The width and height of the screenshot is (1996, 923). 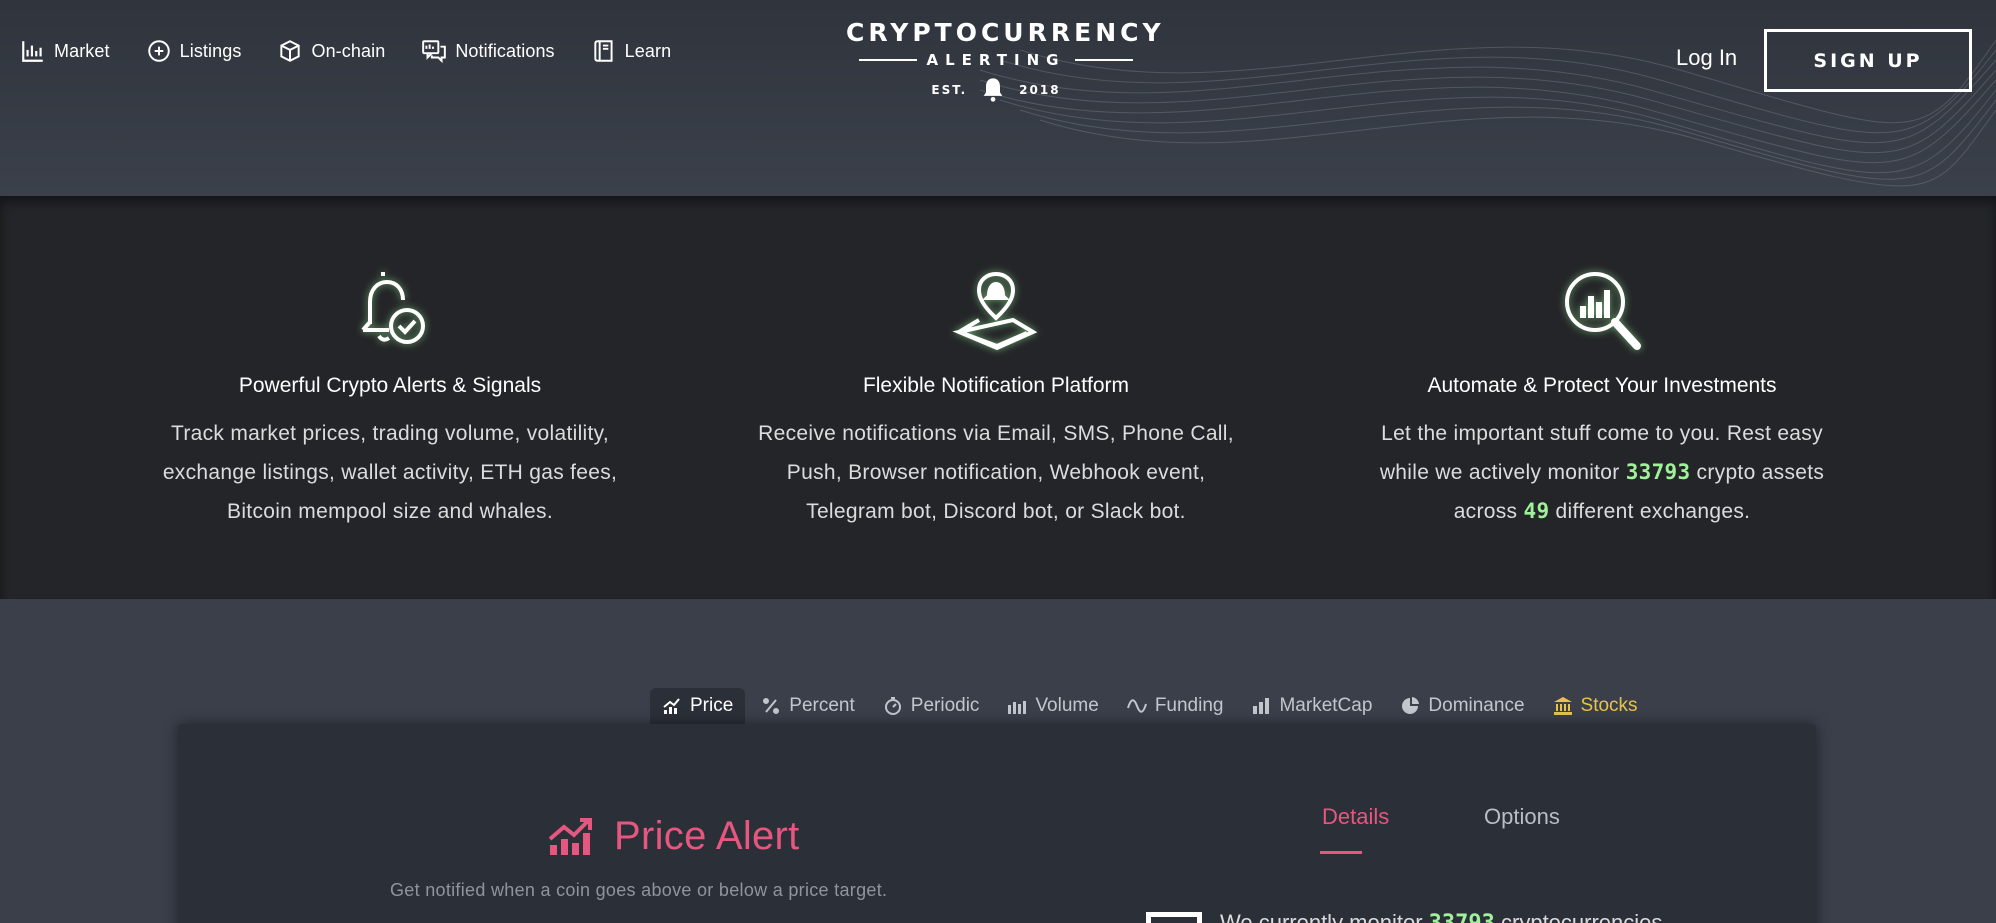 What do you see at coordinates (1757, 472) in the screenshot?
I see `feature-line: crypto assets` at bounding box center [1757, 472].